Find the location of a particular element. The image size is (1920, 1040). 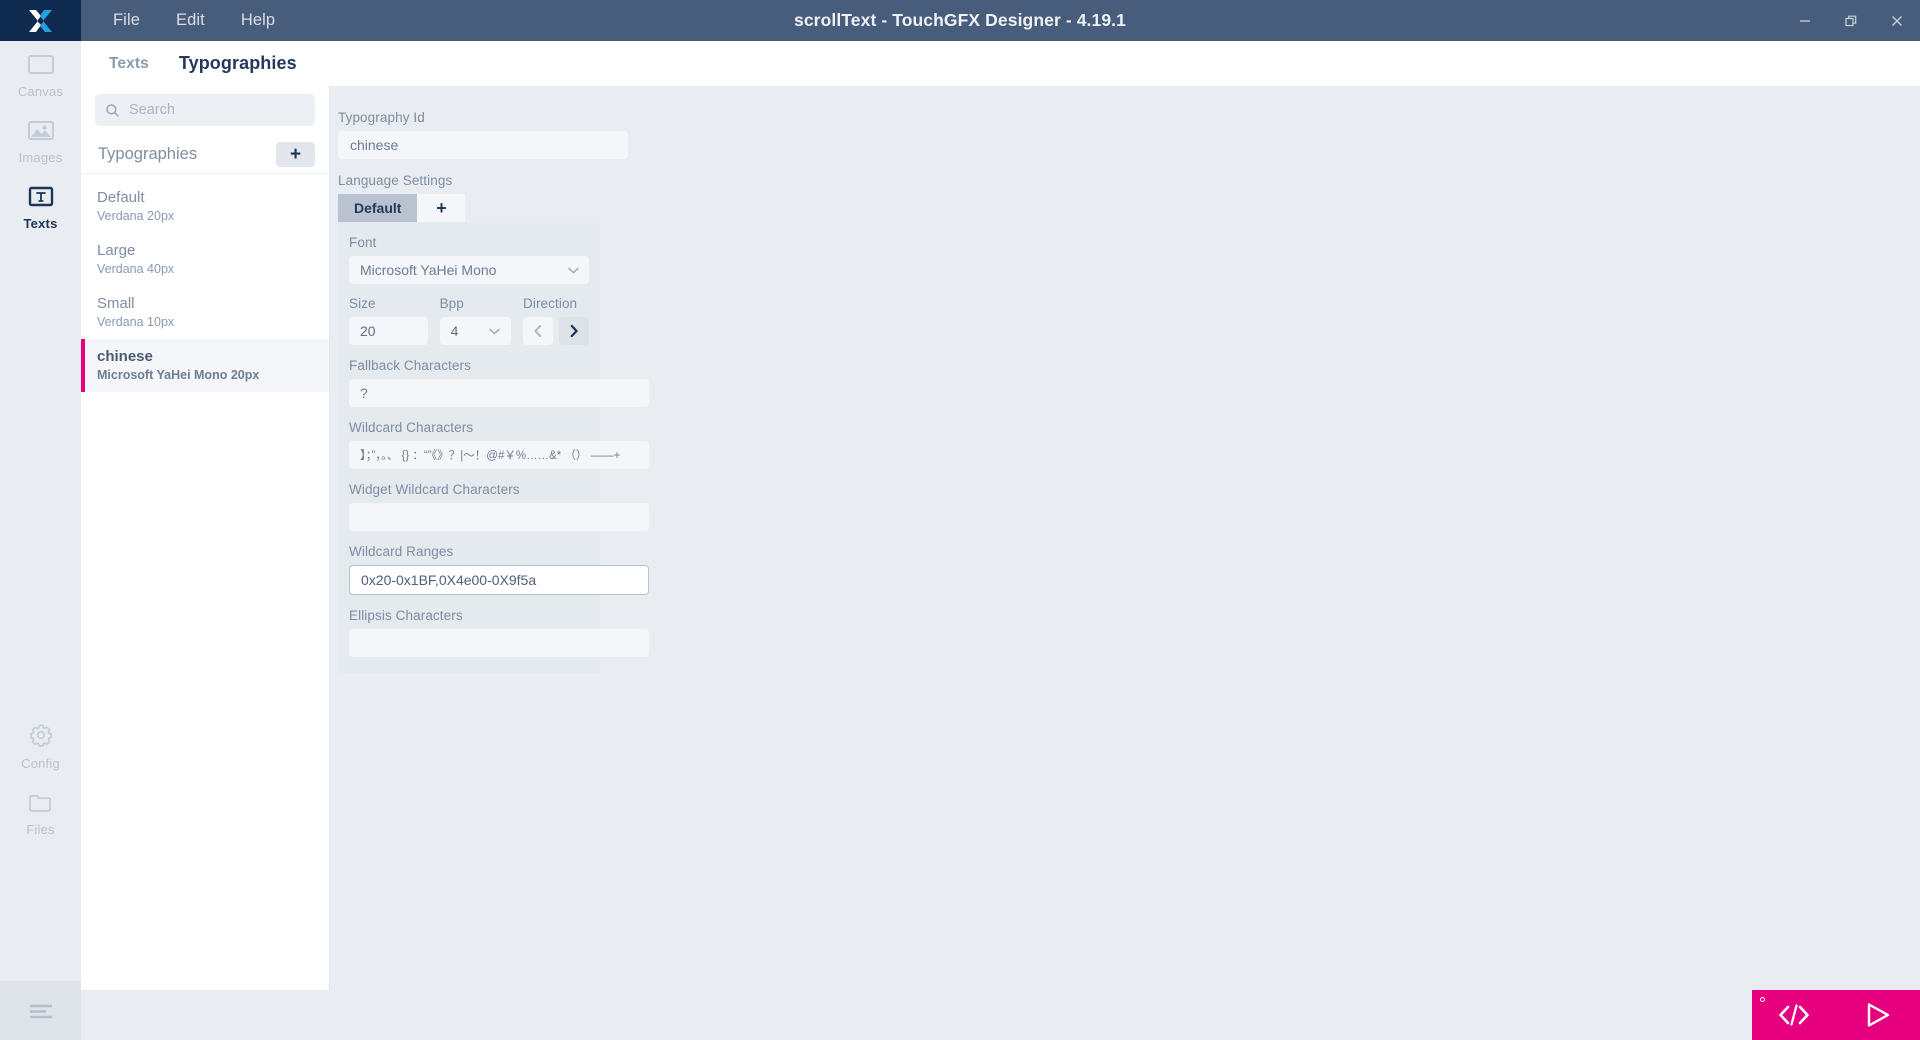

typography-name: Large is located at coordinates (116, 250).